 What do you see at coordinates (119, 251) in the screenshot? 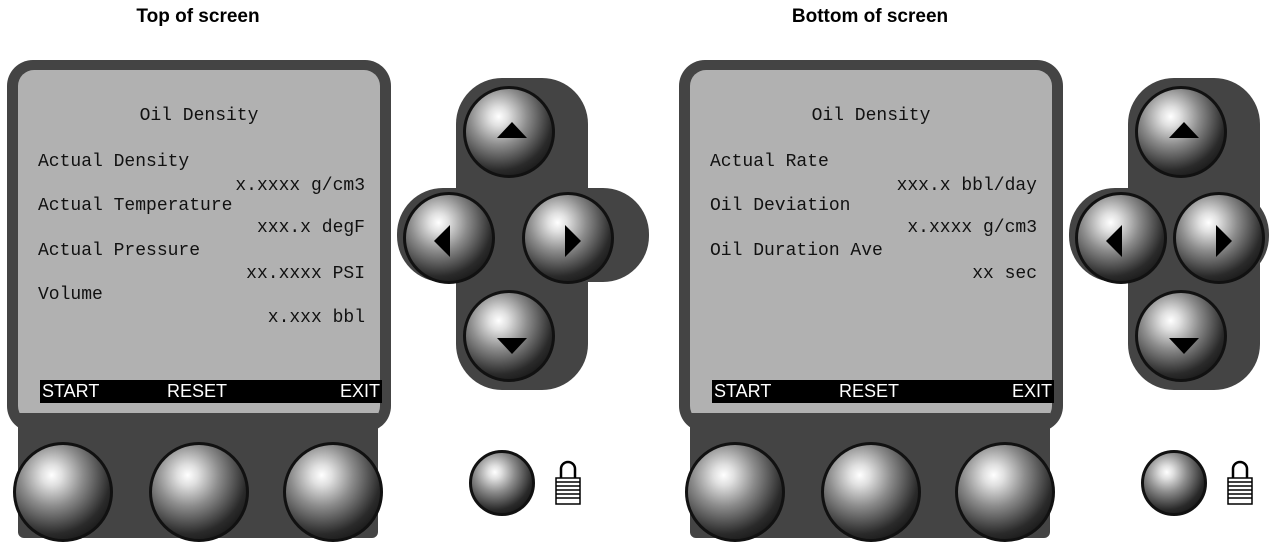
I see `field-label: Actual Pressure` at bounding box center [119, 251].